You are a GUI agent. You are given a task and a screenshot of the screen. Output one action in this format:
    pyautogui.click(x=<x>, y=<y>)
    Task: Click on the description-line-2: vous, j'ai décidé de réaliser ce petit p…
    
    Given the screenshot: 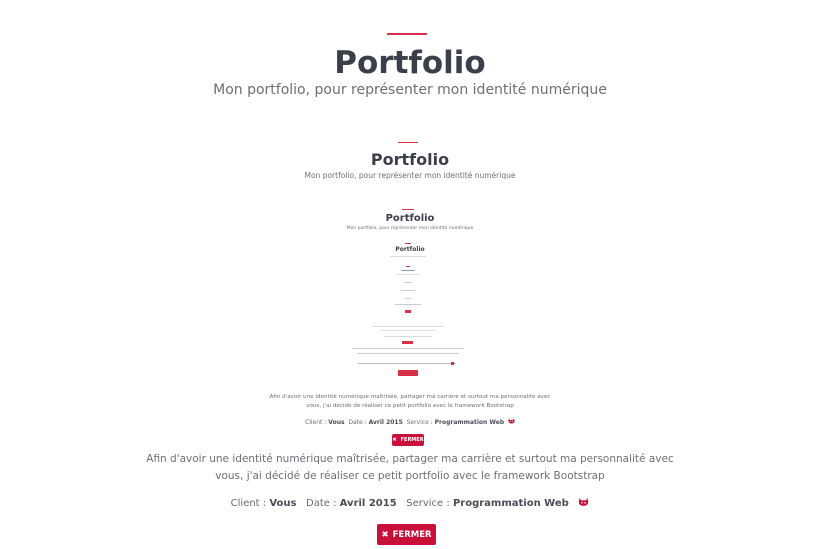 What is the action you would take?
    pyautogui.click(x=410, y=476)
    